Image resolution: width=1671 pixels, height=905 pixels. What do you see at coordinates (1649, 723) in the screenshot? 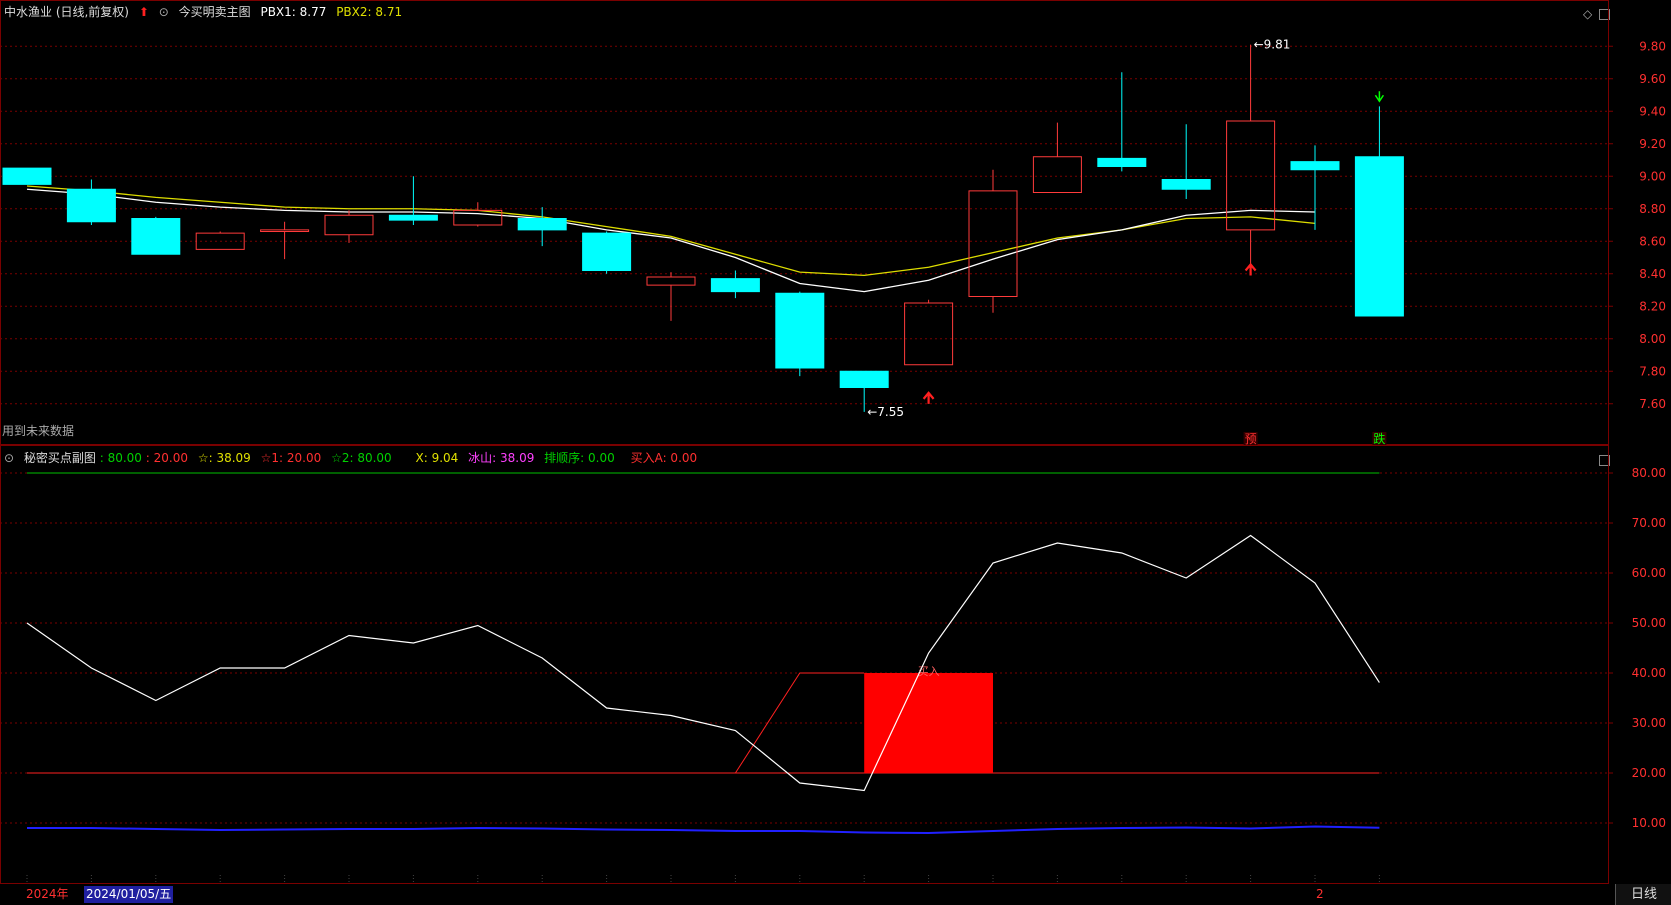
I see `y-tick-label: 30.00` at bounding box center [1649, 723].